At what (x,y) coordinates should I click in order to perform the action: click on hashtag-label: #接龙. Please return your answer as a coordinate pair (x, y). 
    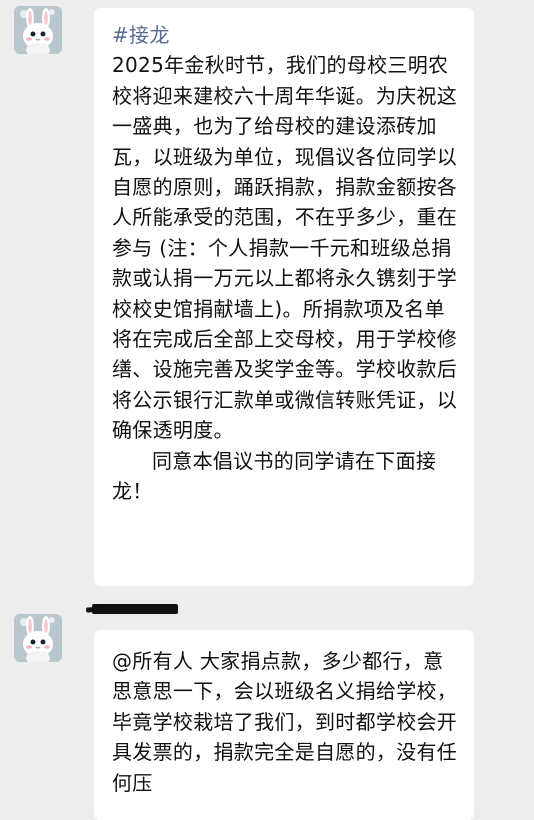
    Looking at the image, I should click on (286, 35).